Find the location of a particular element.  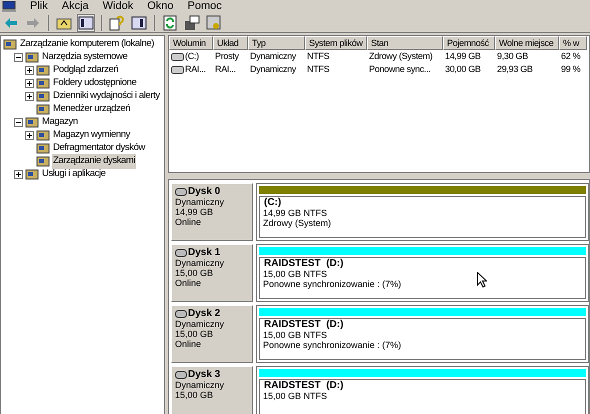

table-cell-text: 14,99 GB is located at coordinates (463, 56).